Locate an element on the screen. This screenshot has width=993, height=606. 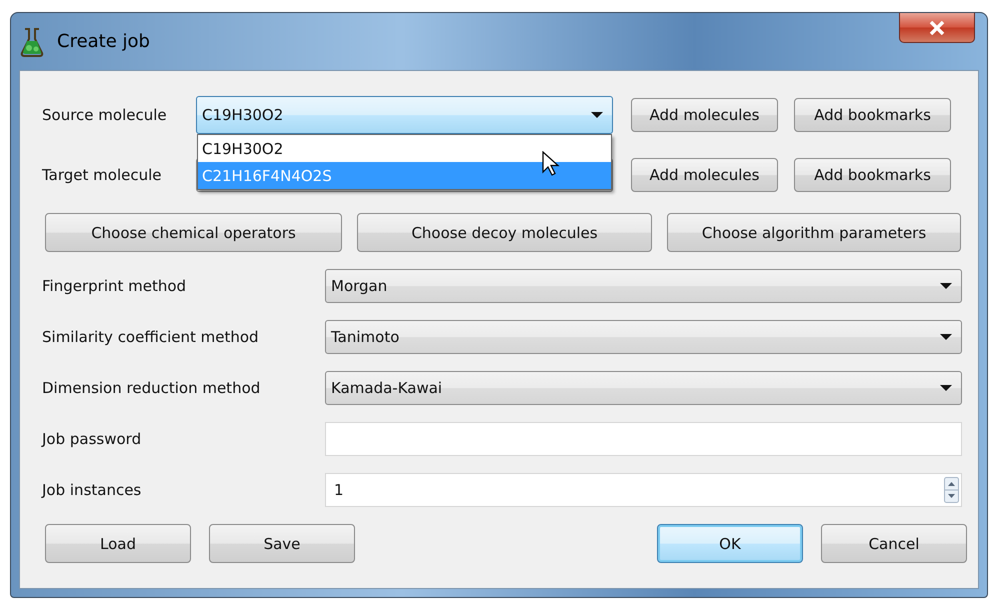
field-label: Job password is located at coordinates (92, 439).